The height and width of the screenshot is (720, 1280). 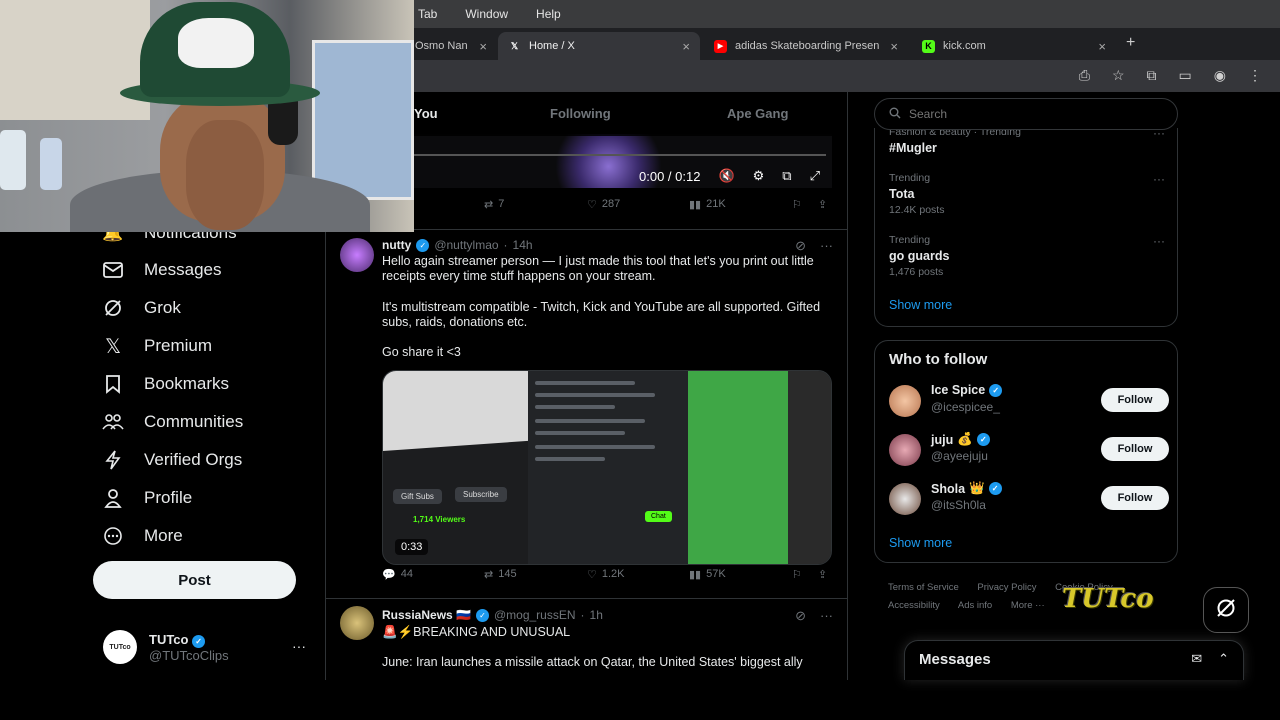 What do you see at coordinates (920, 543) in the screenshot?
I see `show-more-follow-link: Show more` at bounding box center [920, 543].